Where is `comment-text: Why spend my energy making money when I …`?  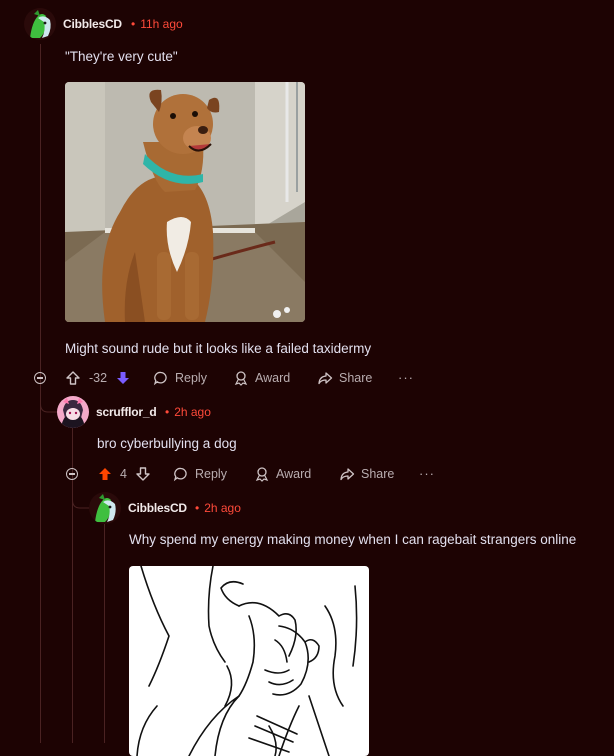
comment-text: Why spend my energy making money when I … is located at coordinates (353, 539).